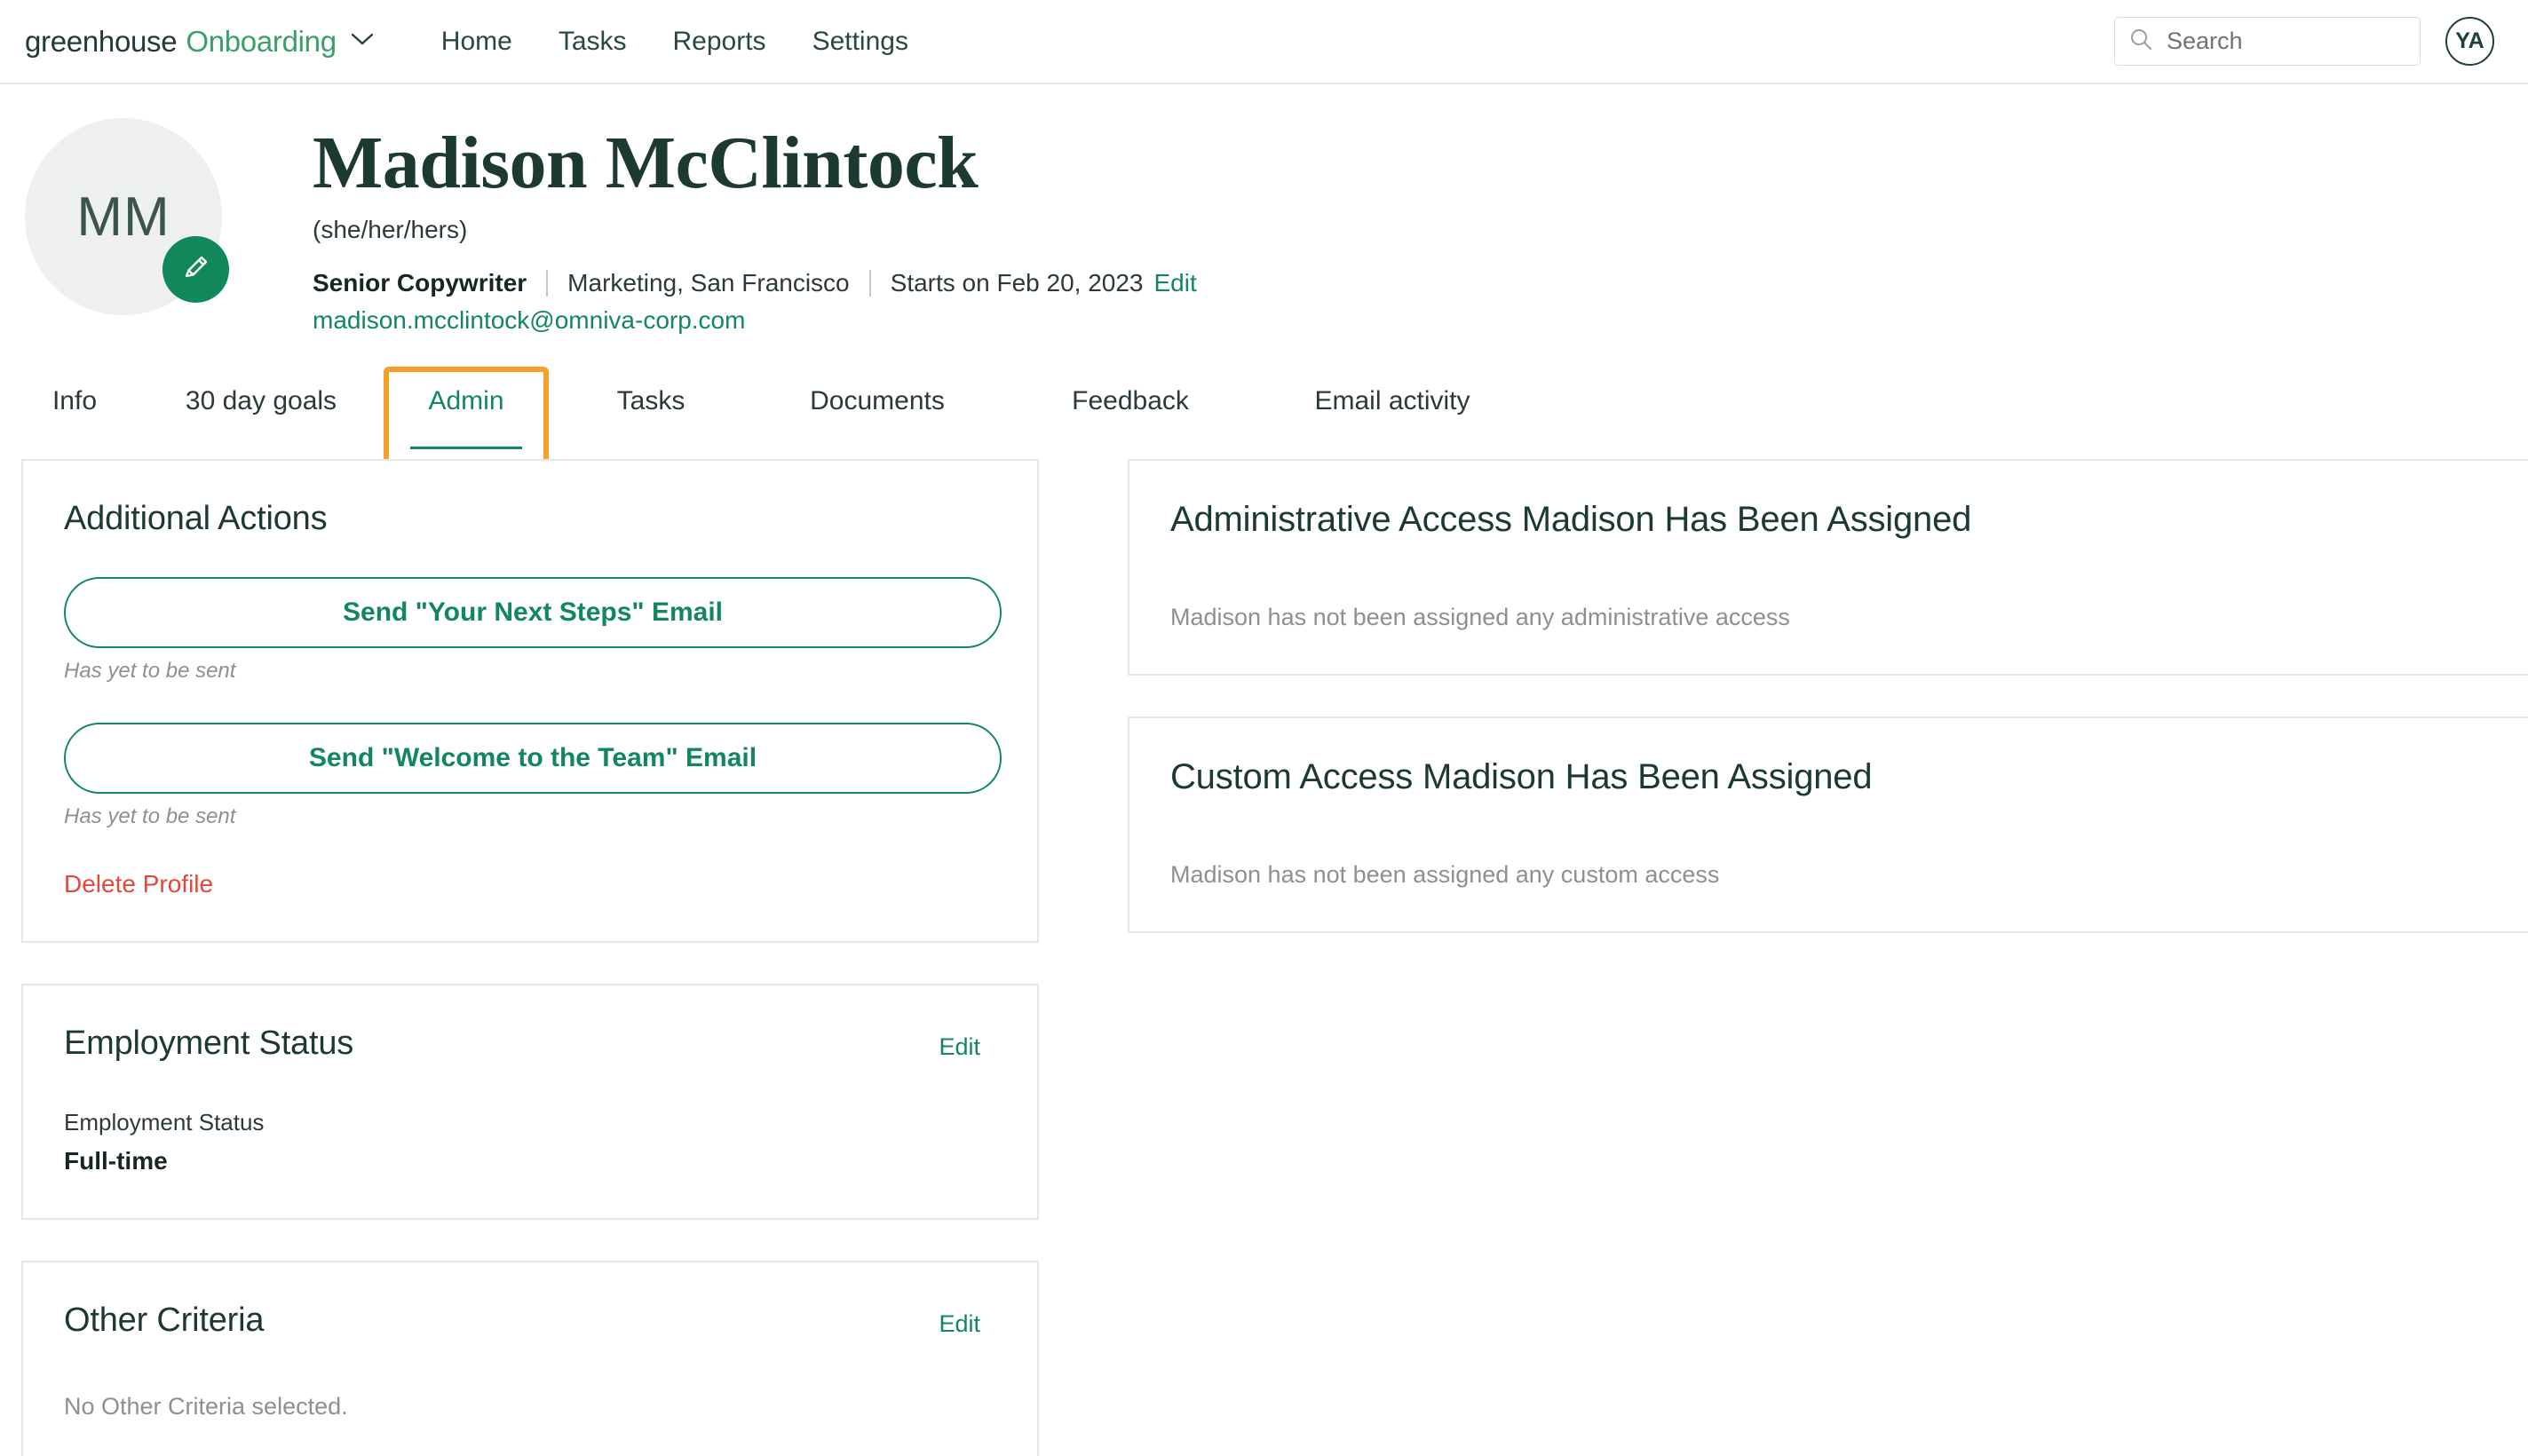  What do you see at coordinates (709, 282) in the screenshot?
I see `profile-department-location: Marketing, San Francisco` at bounding box center [709, 282].